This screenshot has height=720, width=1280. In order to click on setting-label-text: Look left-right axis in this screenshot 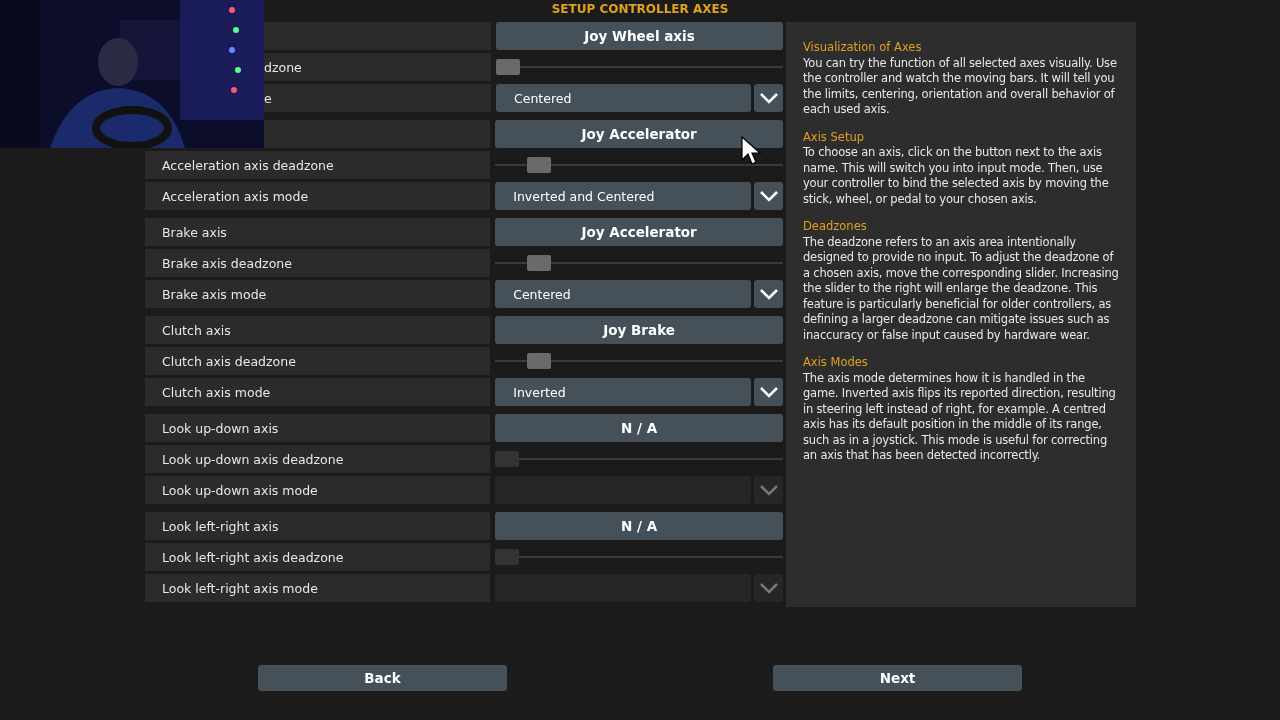, I will do `click(220, 526)`.